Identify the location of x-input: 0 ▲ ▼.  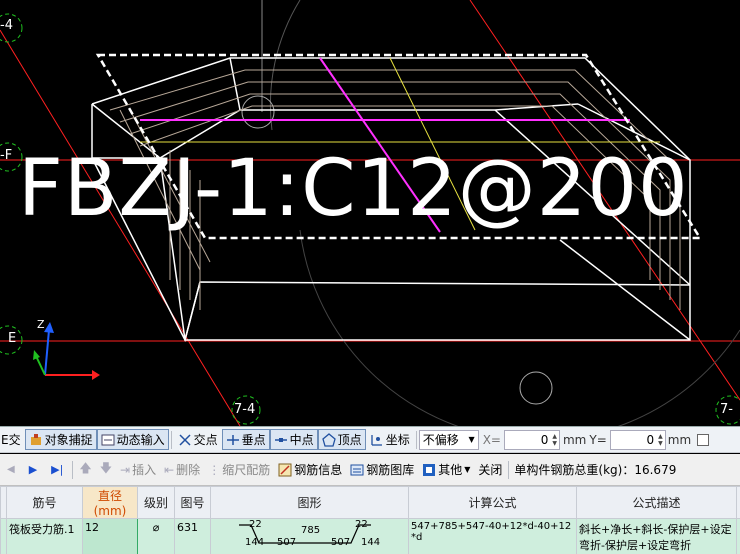
(531, 439).